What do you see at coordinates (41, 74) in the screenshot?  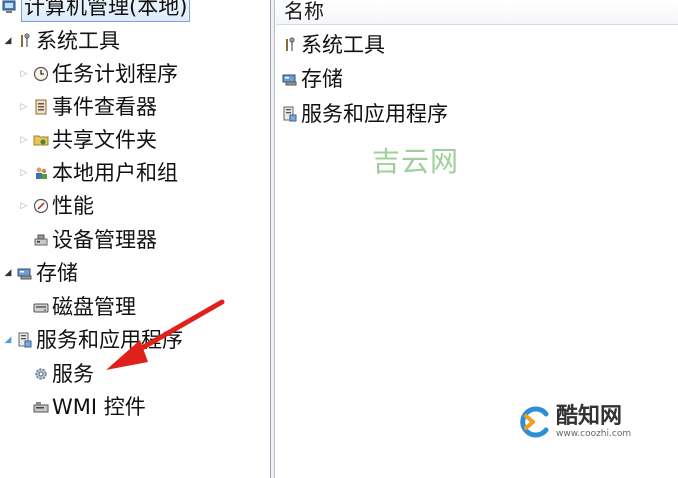 I see `clock-icon` at bounding box center [41, 74].